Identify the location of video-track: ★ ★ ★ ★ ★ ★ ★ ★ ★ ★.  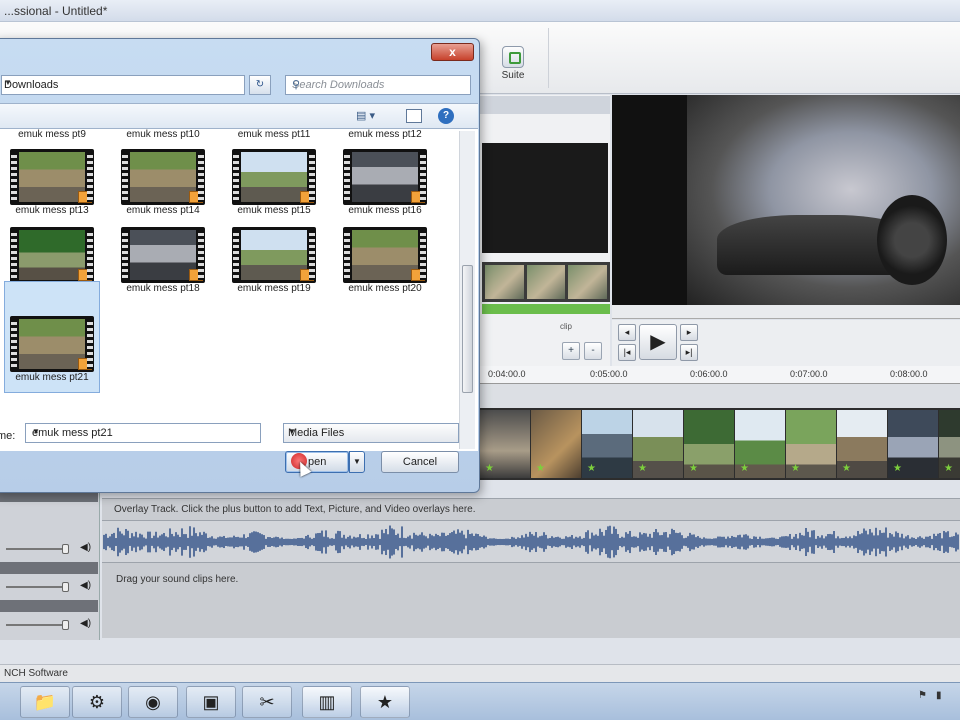
(720, 444).